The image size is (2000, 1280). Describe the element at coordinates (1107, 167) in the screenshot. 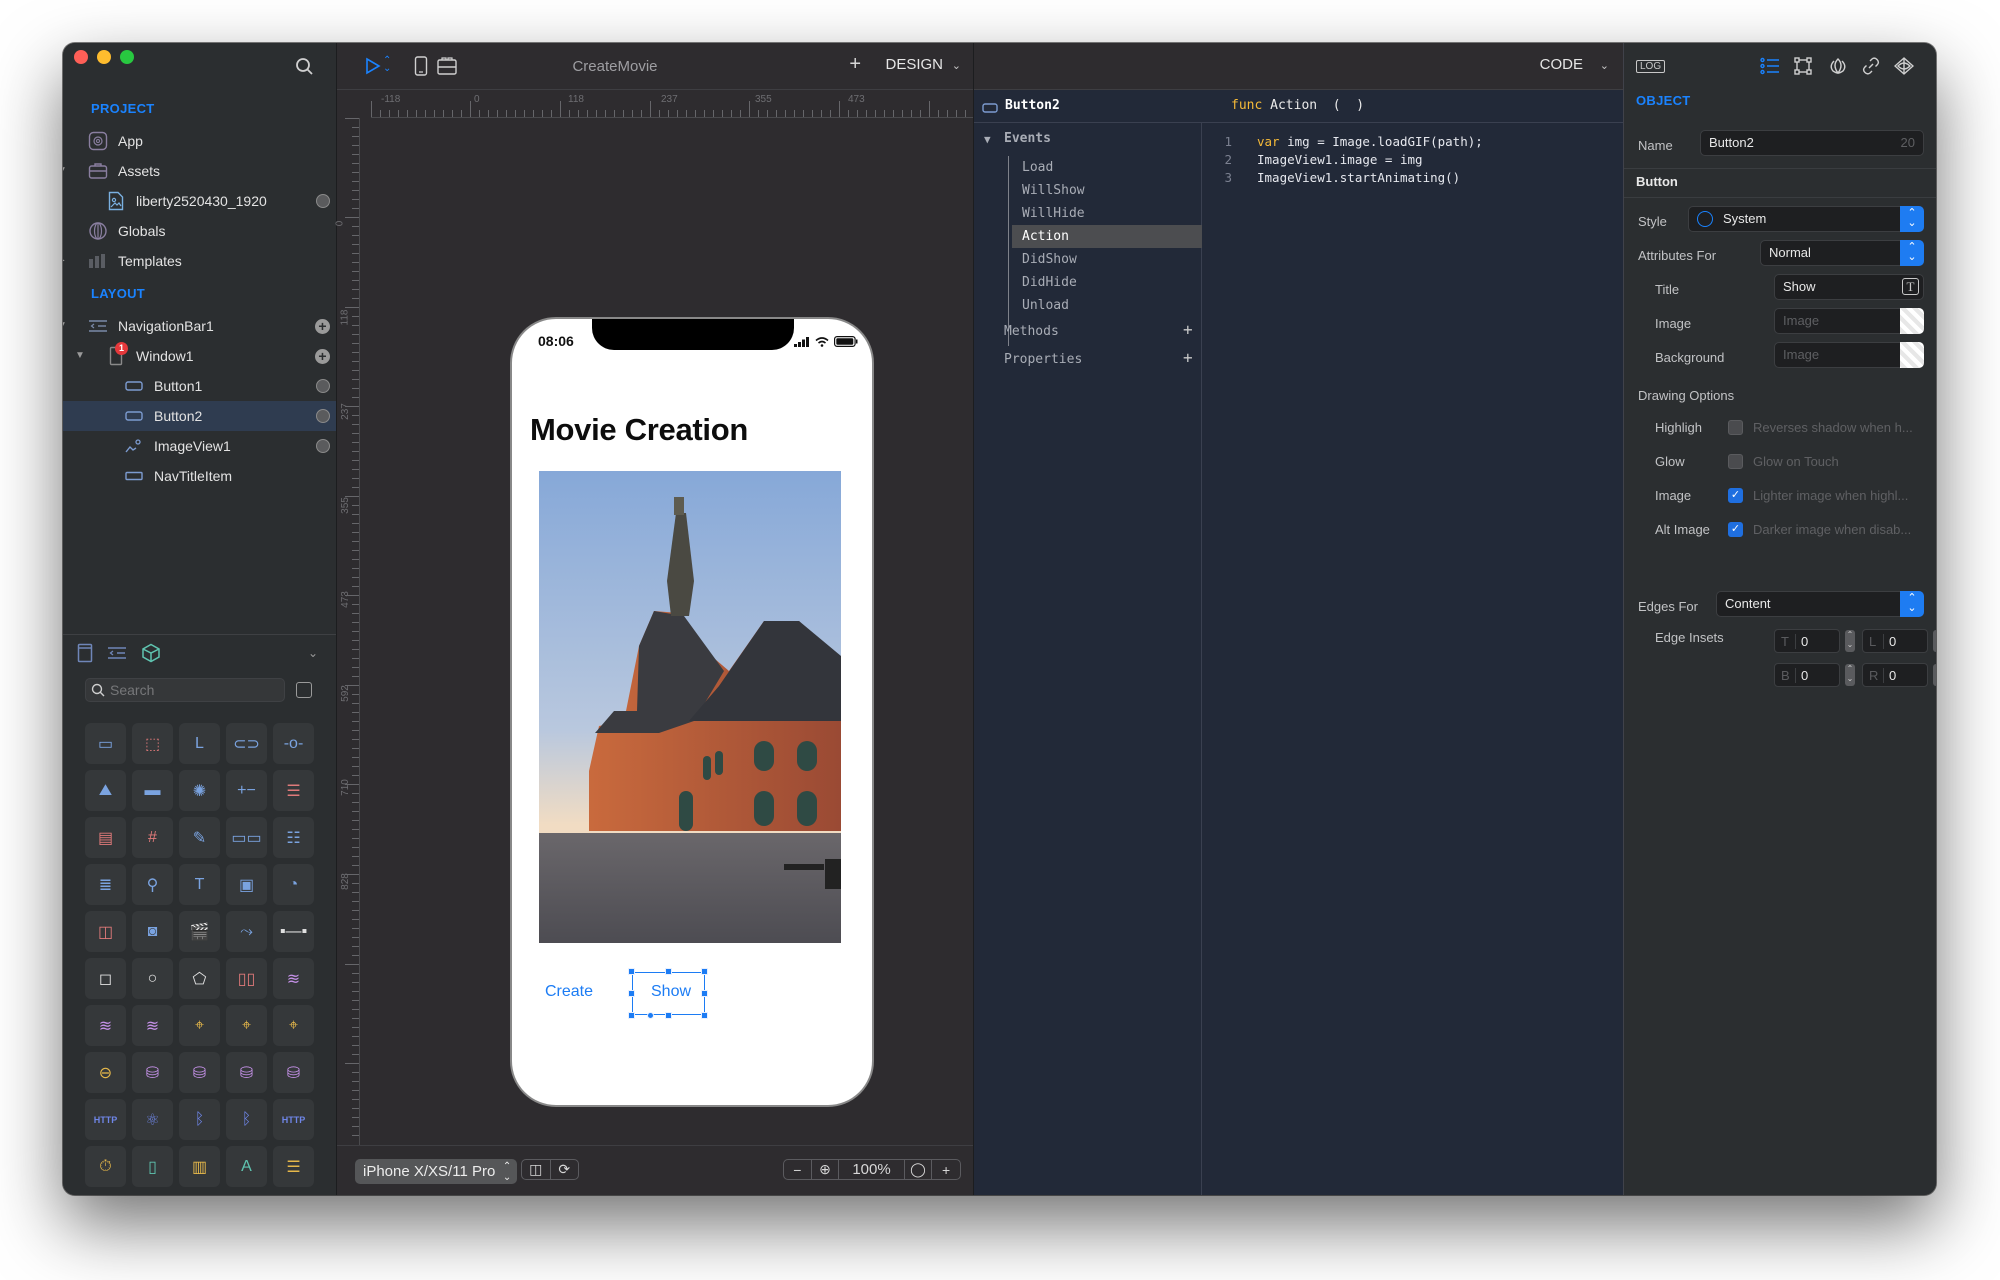

I see `event-load: Load` at that location.